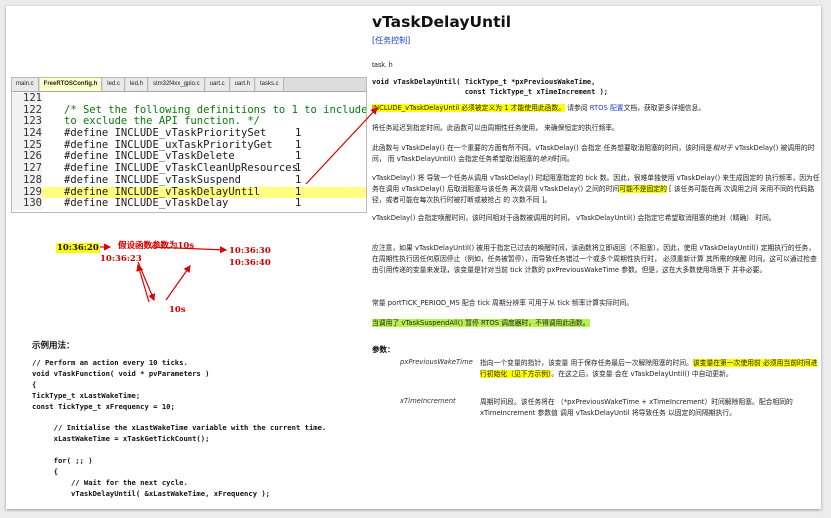 This screenshot has width=831, height=518. What do you see at coordinates (146, 281) in the screenshot?
I see `period-arrow-left` at bounding box center [146, 281].